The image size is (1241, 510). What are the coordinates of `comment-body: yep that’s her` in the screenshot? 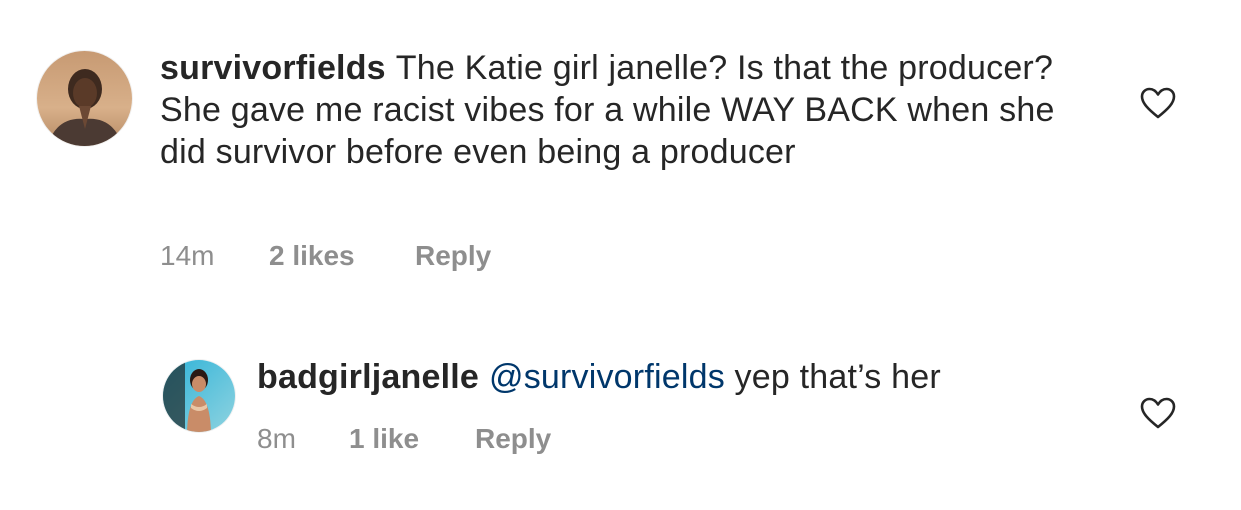 It's located at (837, 377).